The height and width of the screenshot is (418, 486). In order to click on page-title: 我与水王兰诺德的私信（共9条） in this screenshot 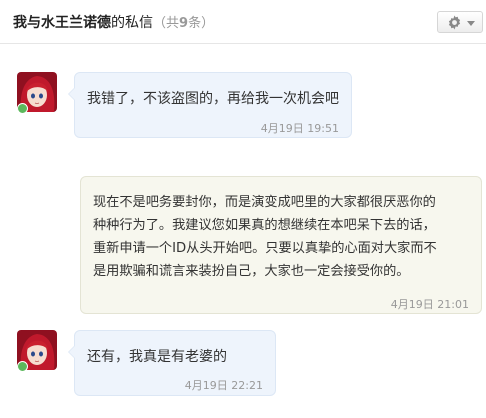, I will do `click(113, 23)`.